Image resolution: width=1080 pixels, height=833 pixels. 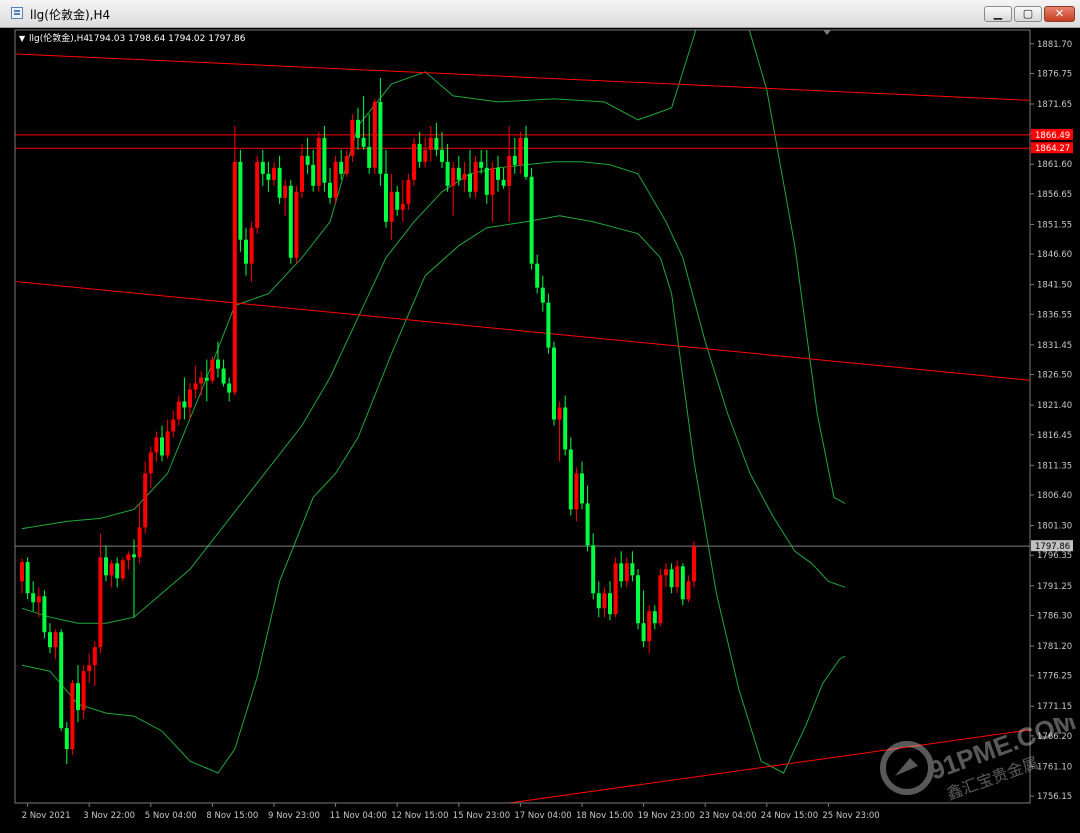 I want to click on price-tick-label: 1861.60, so click(x=1054, y=165).